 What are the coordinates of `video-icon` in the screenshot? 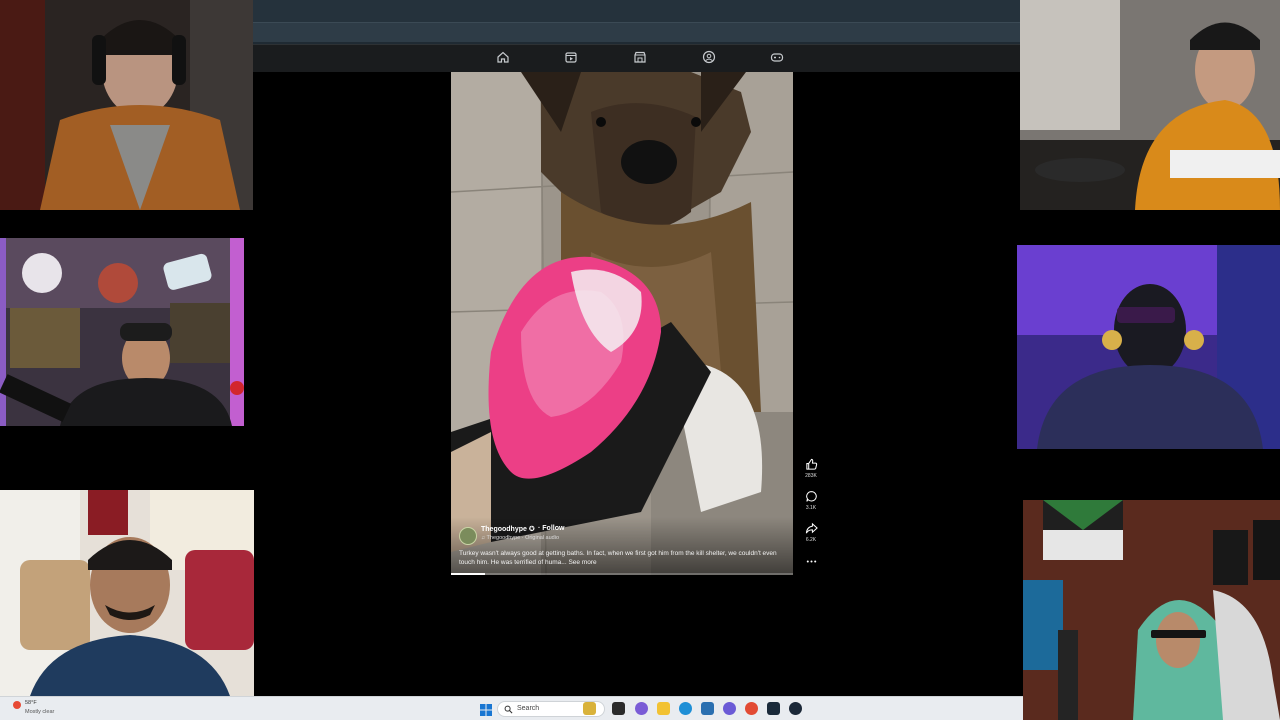 It's located at (571, 57).